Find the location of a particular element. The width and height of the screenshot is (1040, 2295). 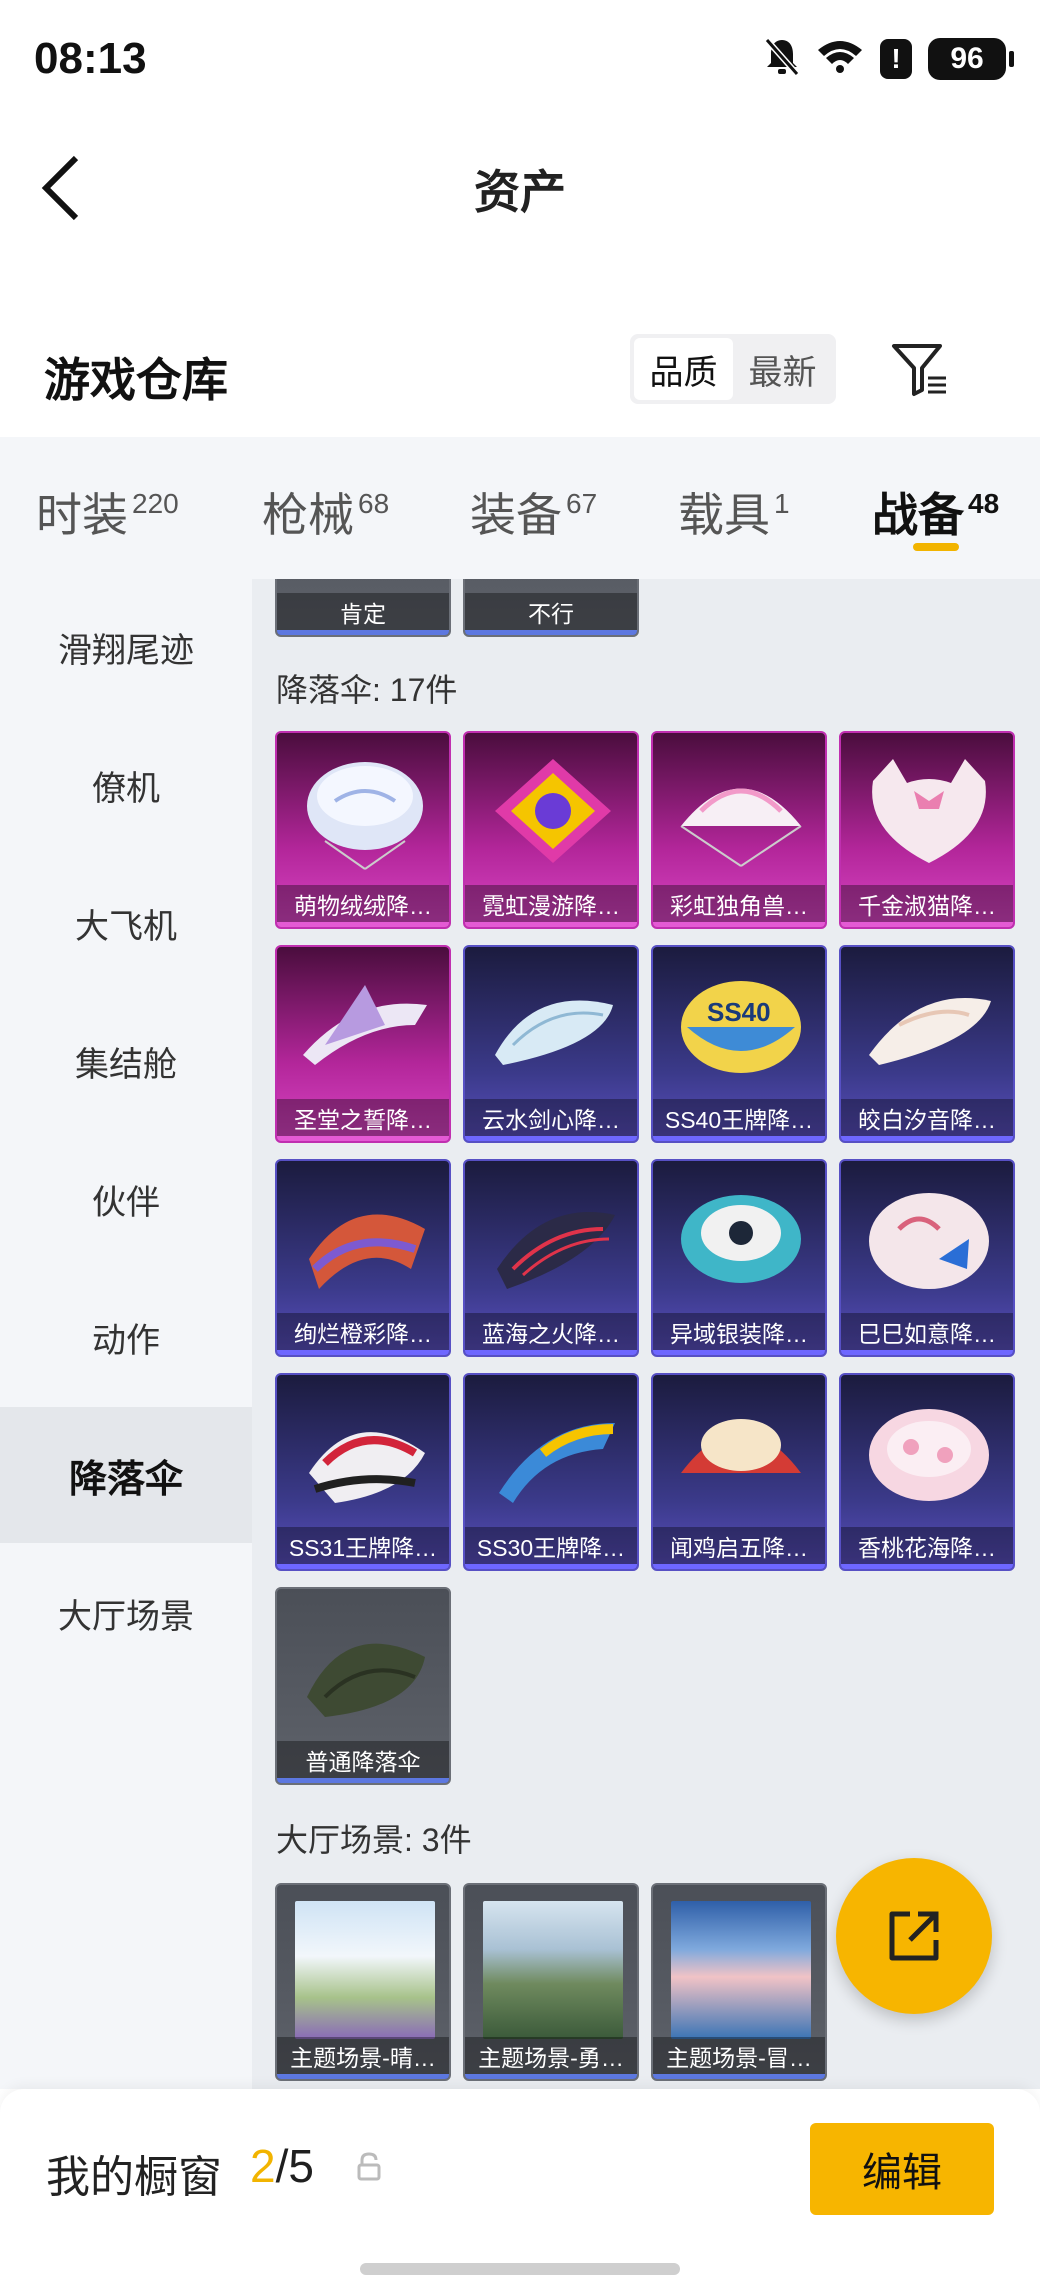

nav-bar: 资产 is located at coordinates (520, 185).